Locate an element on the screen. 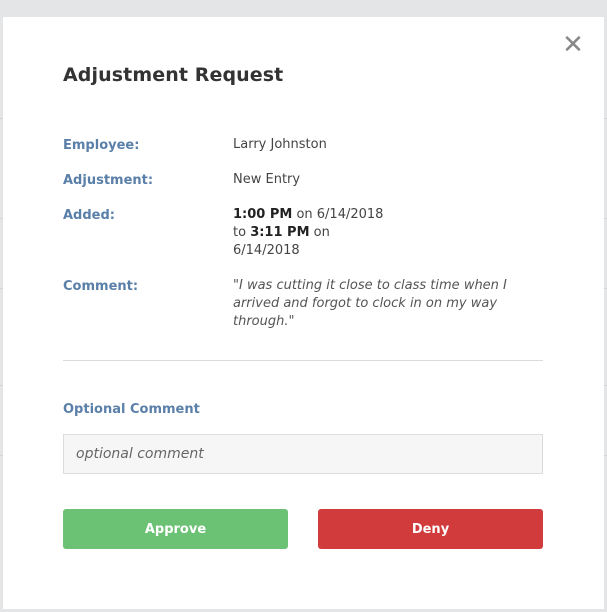 The width and height of the screenshot is (607, 612). adjustment-value: New Entry is located at coordinates (267, 179).